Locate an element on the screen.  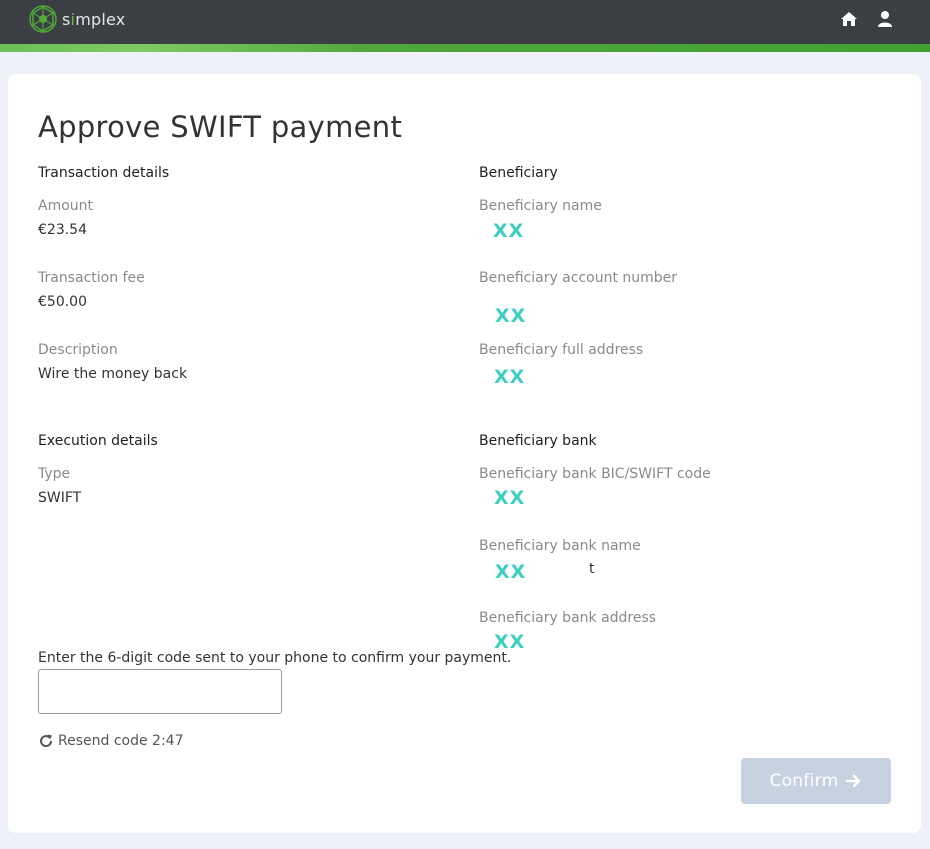
beneficiary-heading: Beneficiary is located at coordinates (518, 173).